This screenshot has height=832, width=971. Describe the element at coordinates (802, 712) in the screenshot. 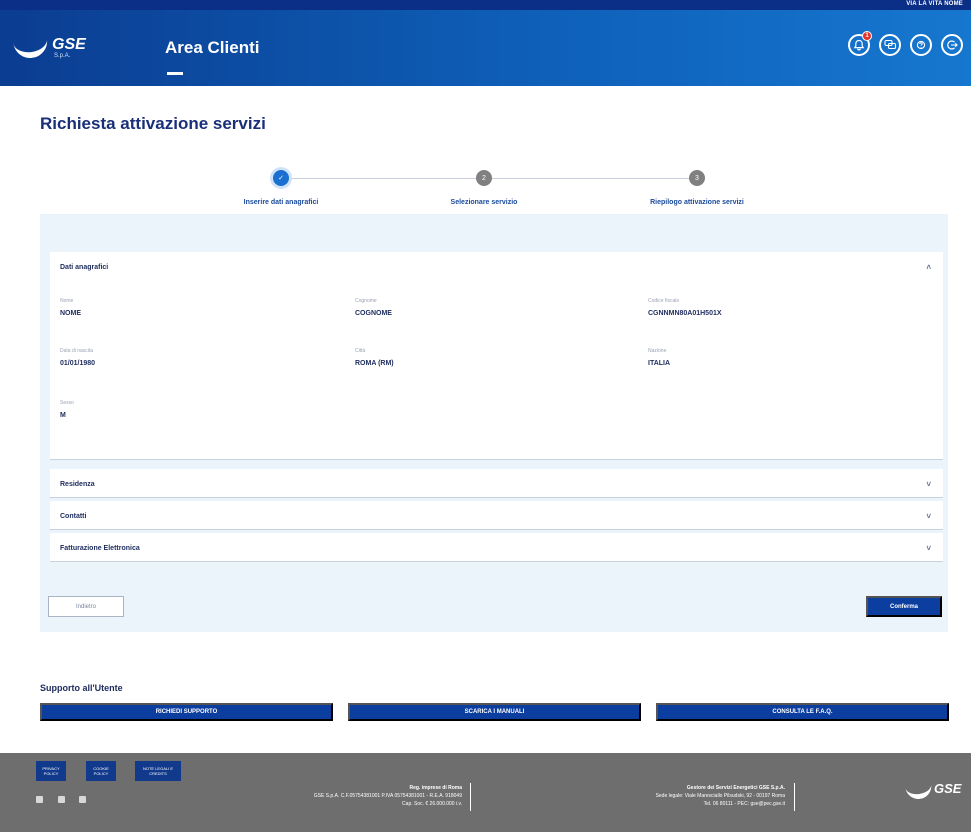

I see `faq-button: CONSULTA LE F.A.Q.` at that location.